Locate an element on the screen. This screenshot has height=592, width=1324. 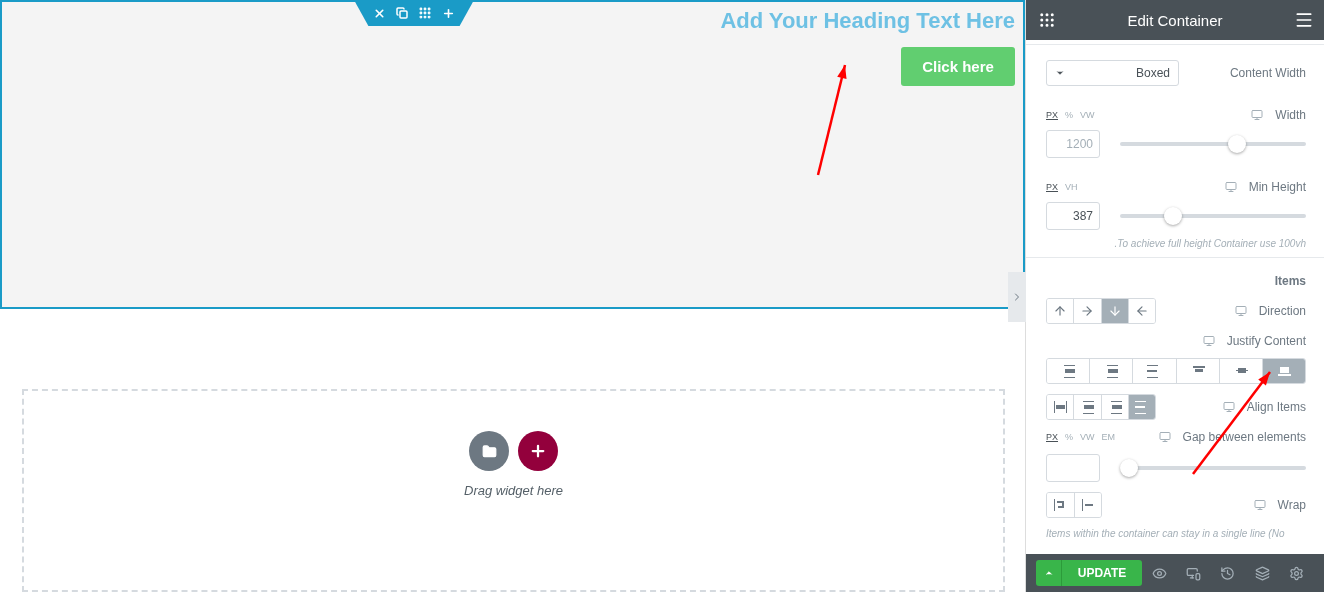
help-note: .To achieve full height Container use 100vh is located at coordinates (1209, 243).